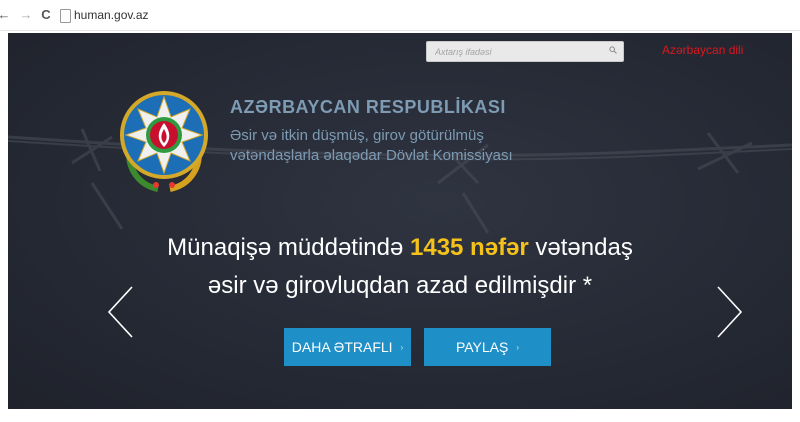 This screenshot has width=800, height=422. Describe the element at coordinates (729, 312) in the screenshot. I see `slider-next-icon` at that location.